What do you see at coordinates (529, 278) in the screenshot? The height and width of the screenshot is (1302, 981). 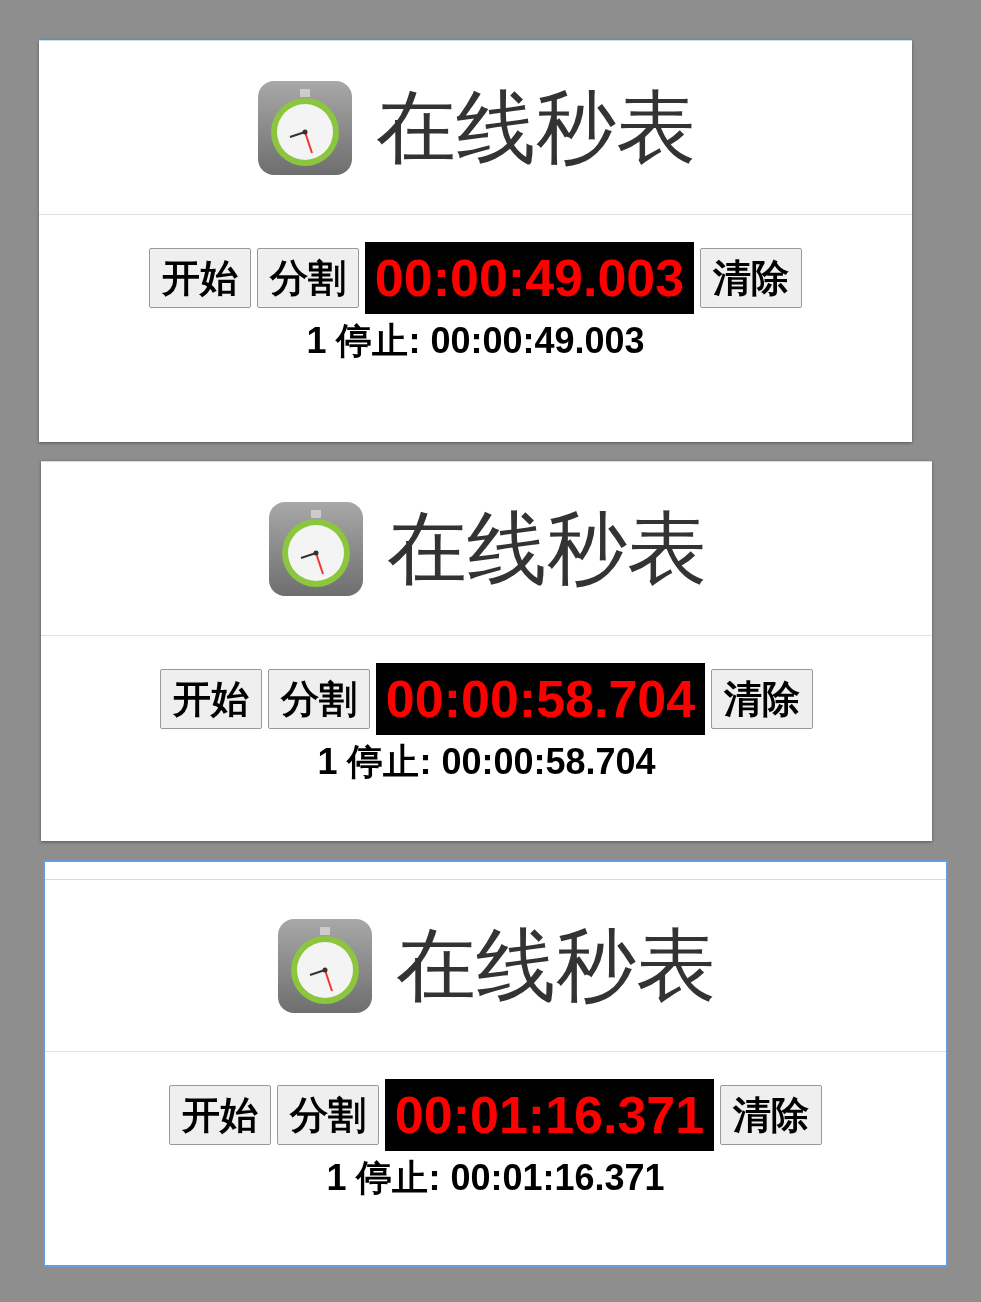 I see `time-display: 00:00:49.003` at bounding box center [529, 278].